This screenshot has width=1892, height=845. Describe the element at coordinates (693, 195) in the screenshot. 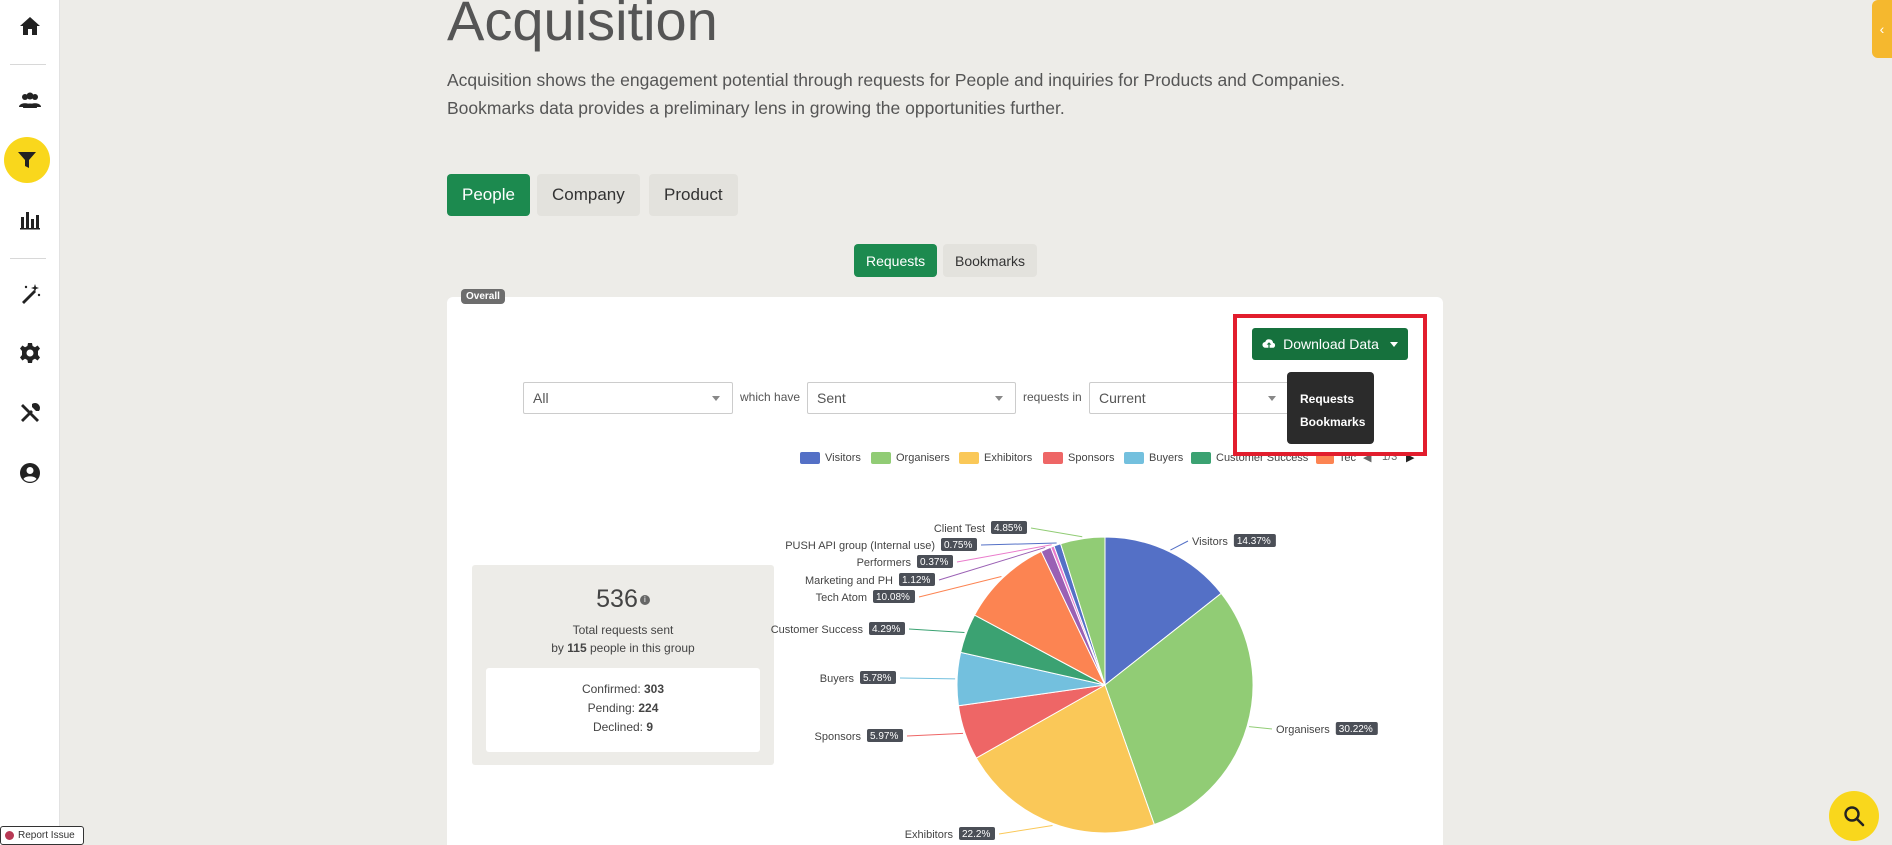

I see `tab-product: Product` at that location.